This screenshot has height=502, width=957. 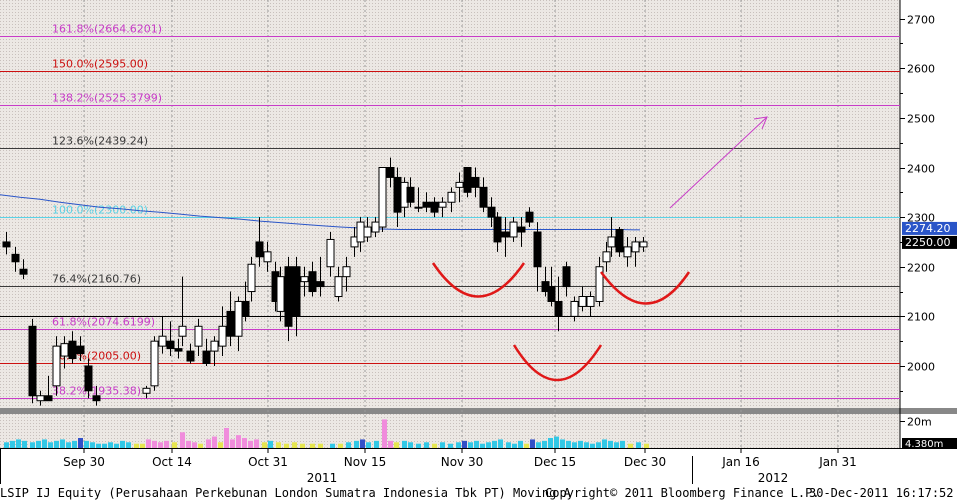 I want to click on fib-level-label: 150.0%(2595.00), so click(x=100, y=64).